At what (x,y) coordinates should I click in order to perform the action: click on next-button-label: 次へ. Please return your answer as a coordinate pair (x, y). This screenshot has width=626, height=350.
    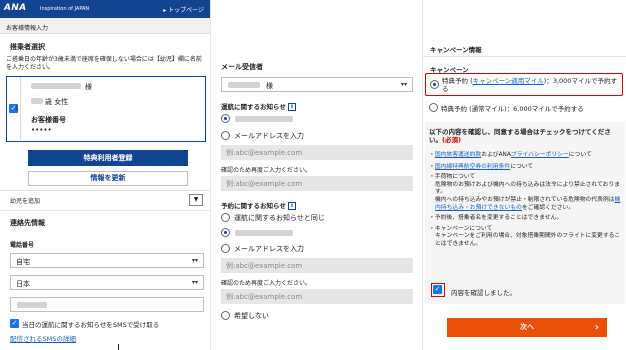
    Looking at the image, I should click on (527, 327).